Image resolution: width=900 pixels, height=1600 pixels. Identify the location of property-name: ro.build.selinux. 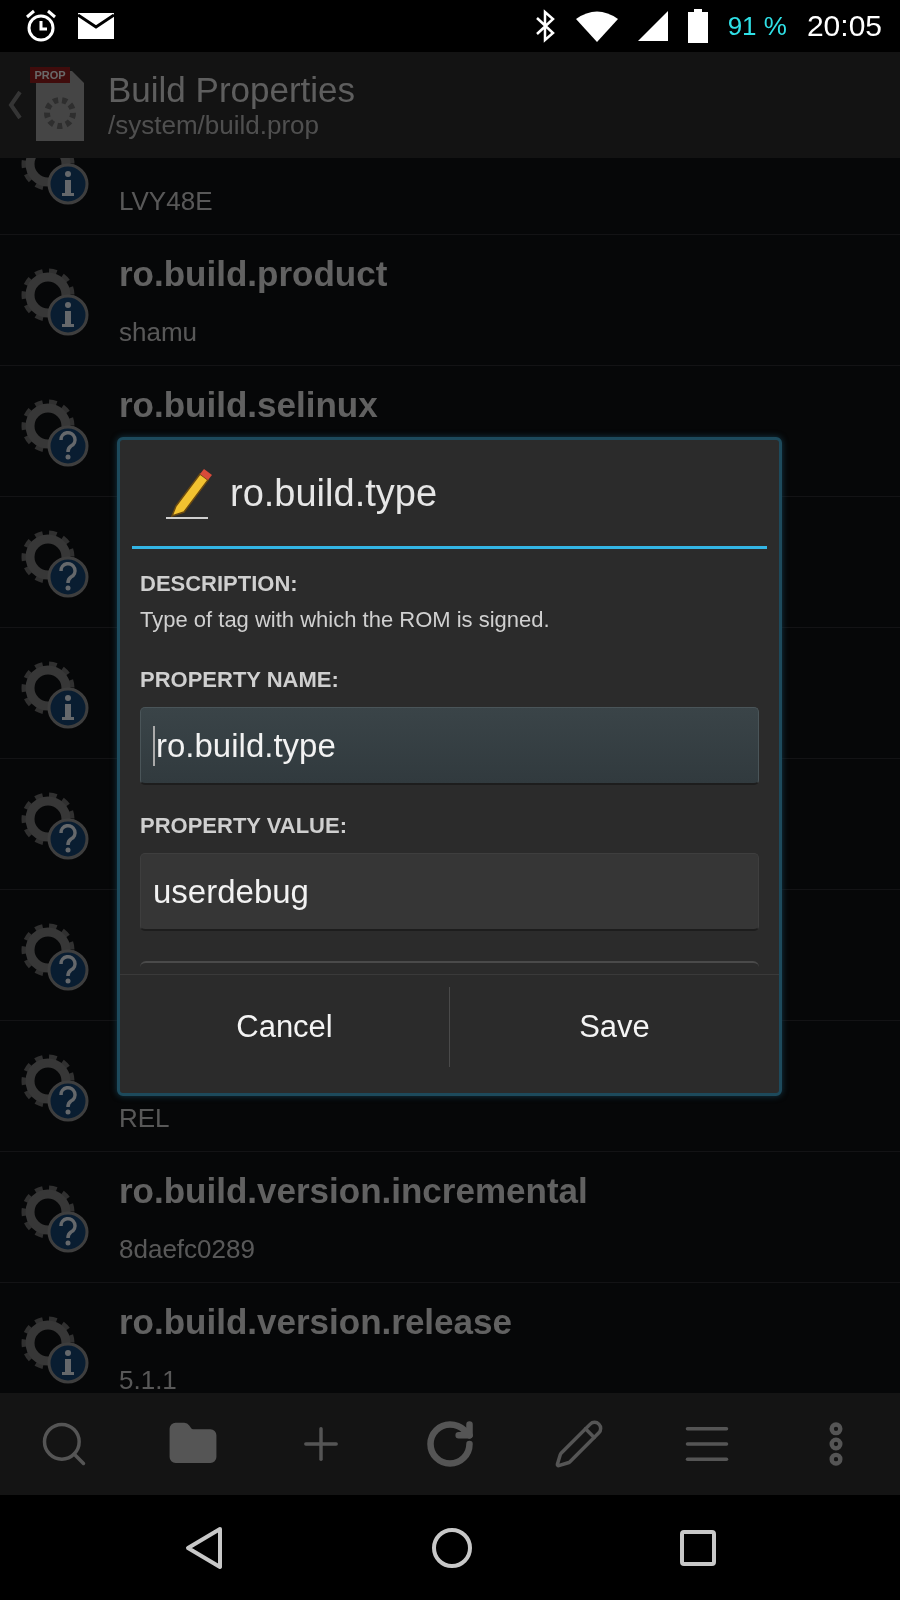
(248, 405).